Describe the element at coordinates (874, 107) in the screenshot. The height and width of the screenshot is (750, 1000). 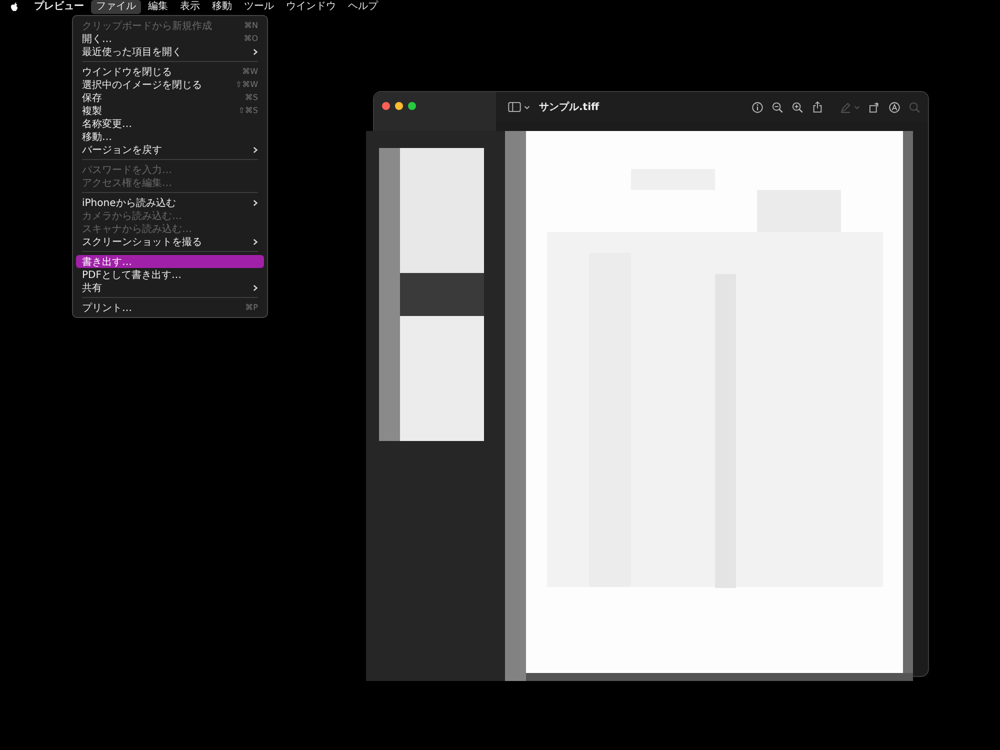
I see `rotate-icon` at that location.